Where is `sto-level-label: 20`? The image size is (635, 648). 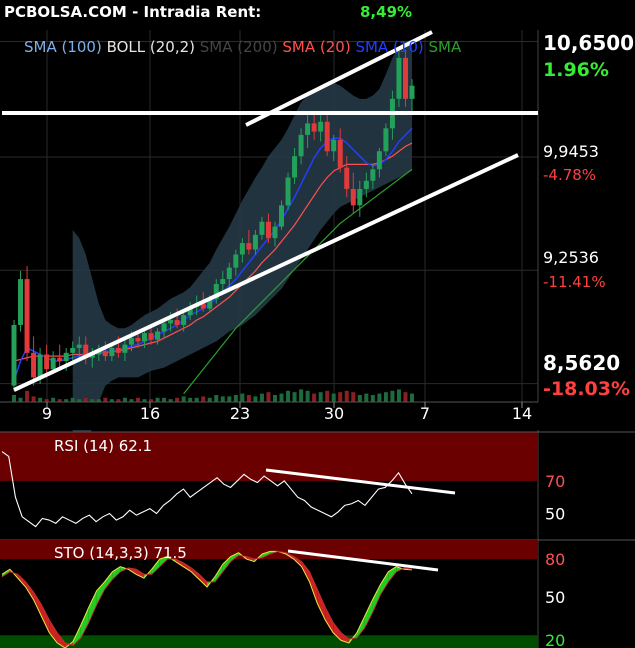 sto-level-label: 20 is located at coordinates (555, 639).